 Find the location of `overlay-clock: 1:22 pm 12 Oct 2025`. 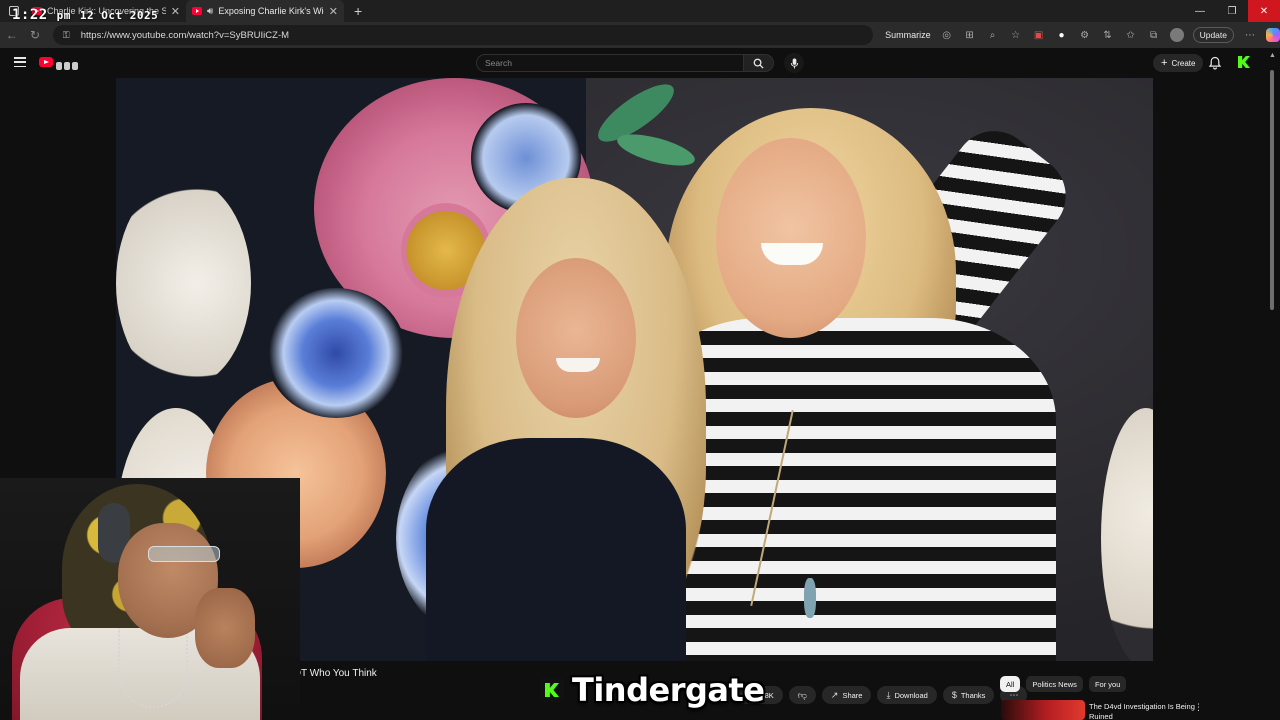

overlay-clock: 1:22 pm 12 Oct 2025 is located at coordinates (85, 15).